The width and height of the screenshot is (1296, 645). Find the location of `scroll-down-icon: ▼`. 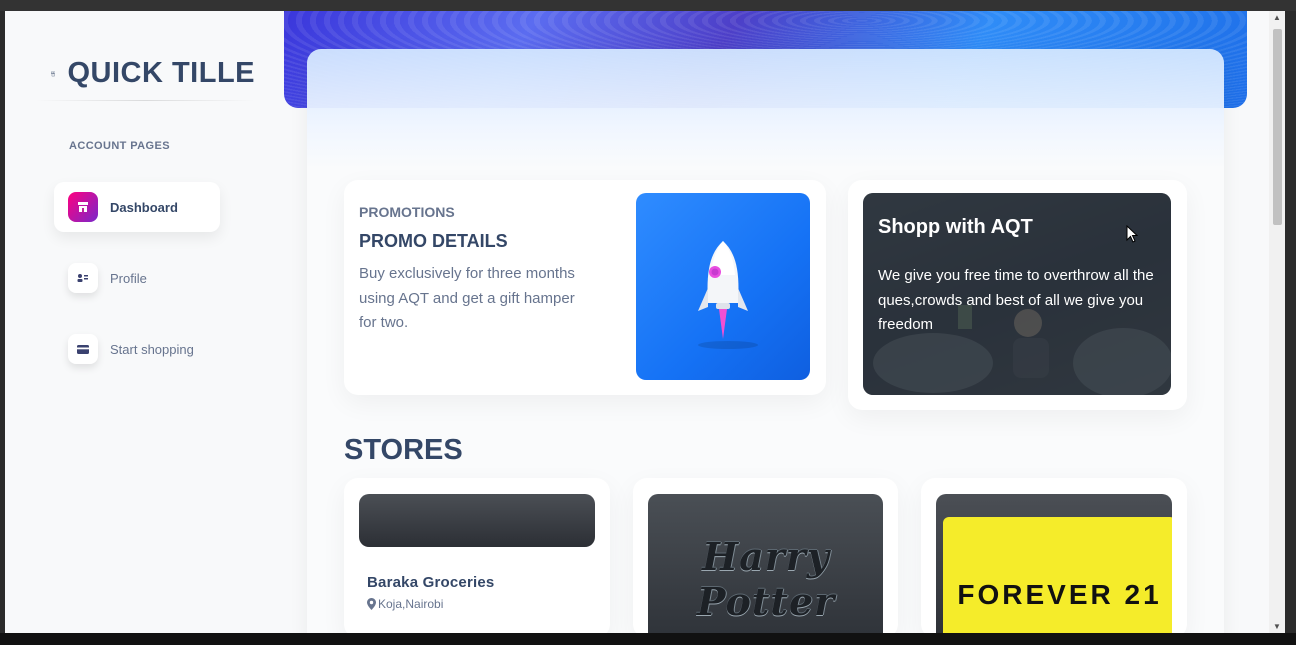

scroll-down-icon: ▼ is located at coordinates (1277, 626).